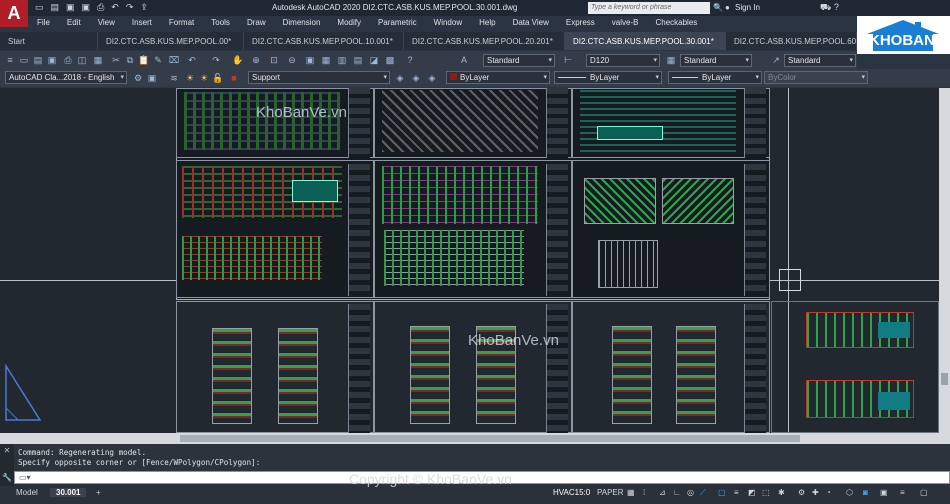 The image size is (950, 504). Describe the element at coordinates (727, 7) in the screenshot. I see `user-icon: ●` at that location.